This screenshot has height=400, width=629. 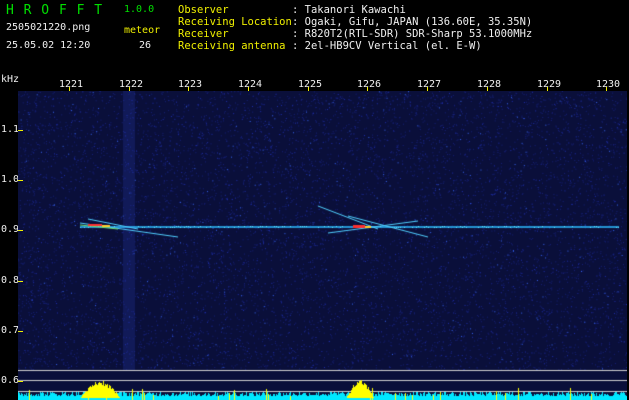 What do you see at coordinates (139, 9) in the screenshot?
I see `app-version: 1.0.0` at bounding box center [139, 9].